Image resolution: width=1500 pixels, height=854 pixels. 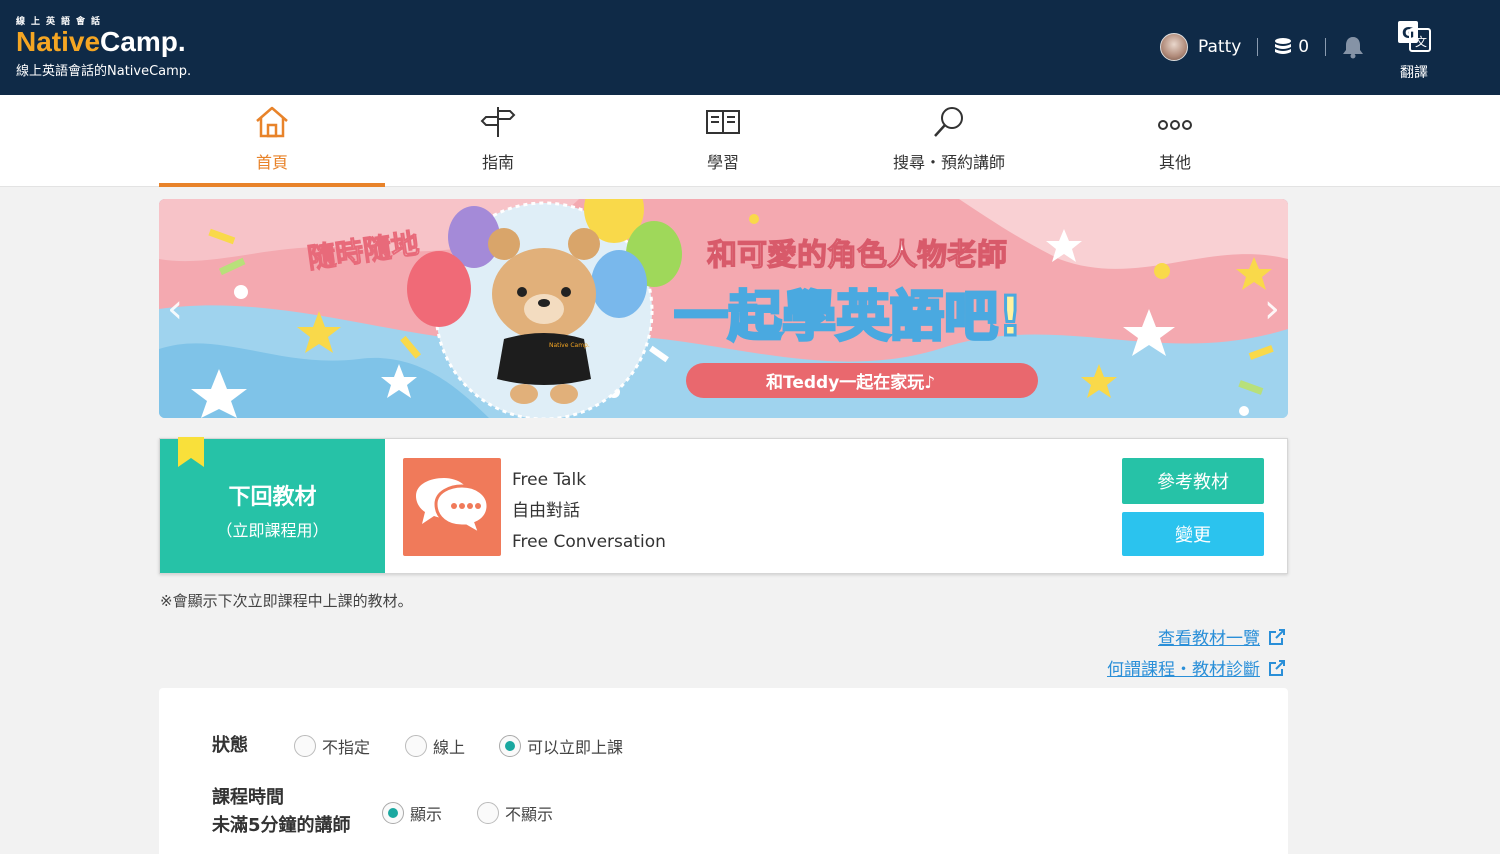 What do you see at coordinates (723, 122) in the screenshot?
I see `book-icon` at bounding box center [723, 122].